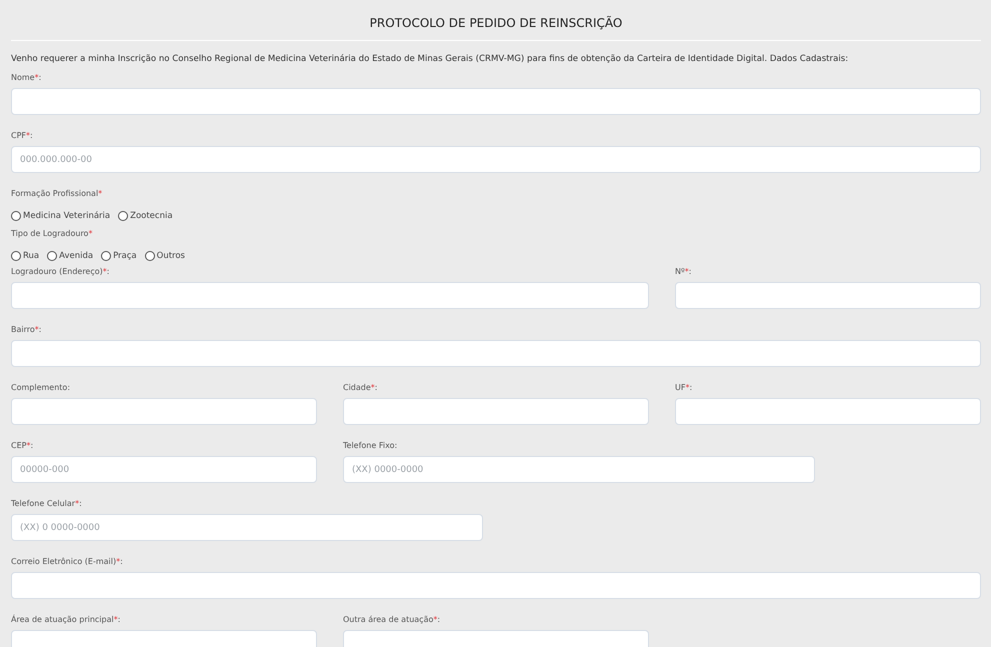  I want to click on input-field: (XX) 0000-0000, so click(579, 469).